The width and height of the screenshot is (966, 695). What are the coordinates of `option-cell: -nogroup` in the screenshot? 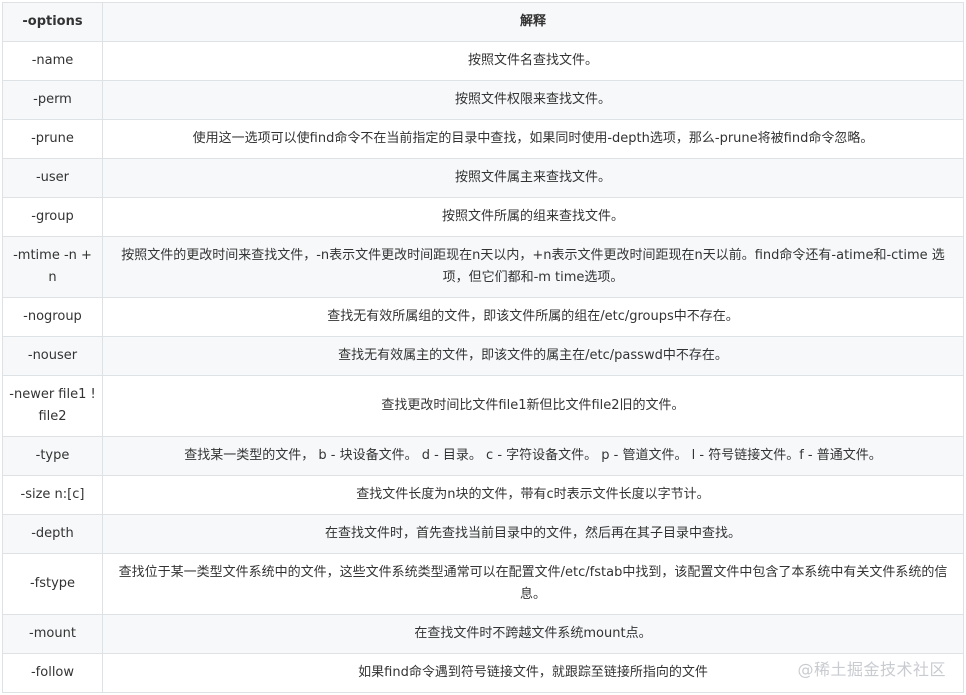 It's located at (52, 317).